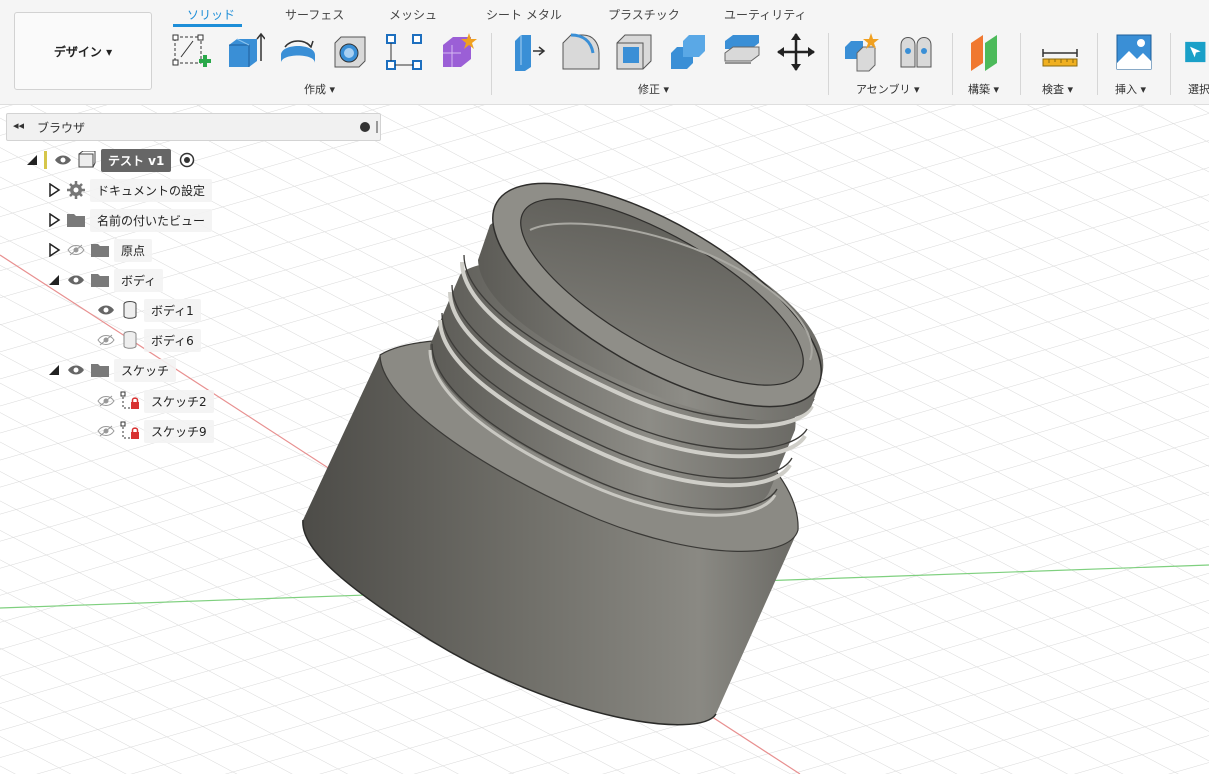 This screenshot has width=1209, height=774. Describe the element at coordinates (413, 14) in the screenshot. I see `tab-mesh: メッシュ` at that location.